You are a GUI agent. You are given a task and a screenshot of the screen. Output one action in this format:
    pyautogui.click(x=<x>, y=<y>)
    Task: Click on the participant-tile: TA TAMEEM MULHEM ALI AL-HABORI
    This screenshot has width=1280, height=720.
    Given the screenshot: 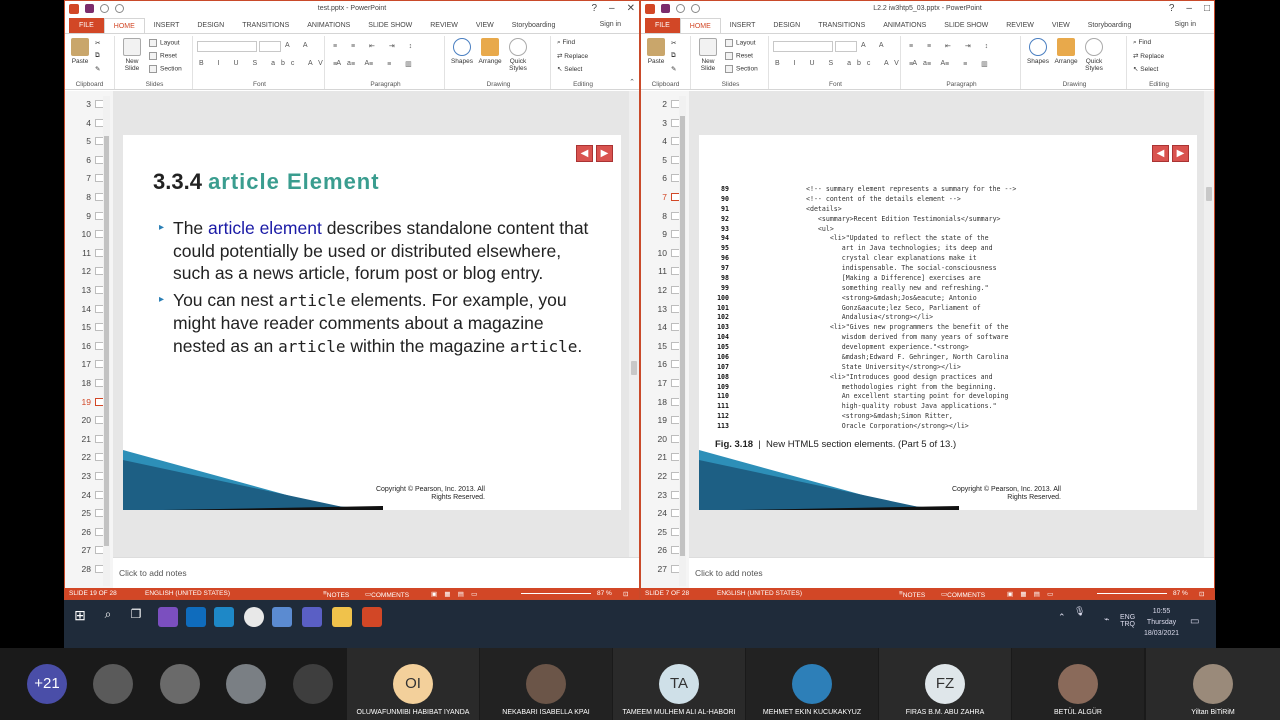 What is the action you would take?
    pyautogui.click(x=679, y=684)
    